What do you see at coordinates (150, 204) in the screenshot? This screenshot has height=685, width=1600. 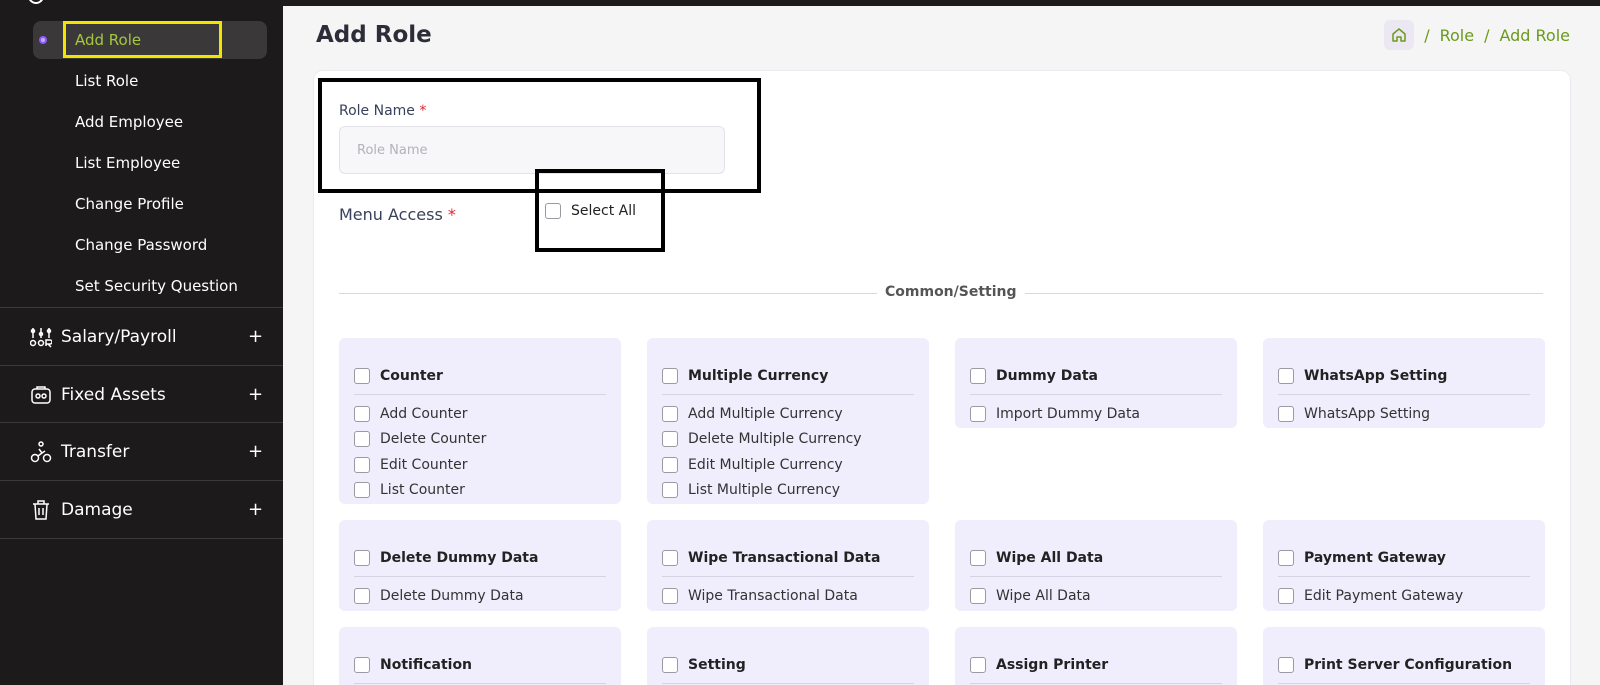 I see `sidebar-item-change-profile: Change Profile` at bounding box center [150, 204].